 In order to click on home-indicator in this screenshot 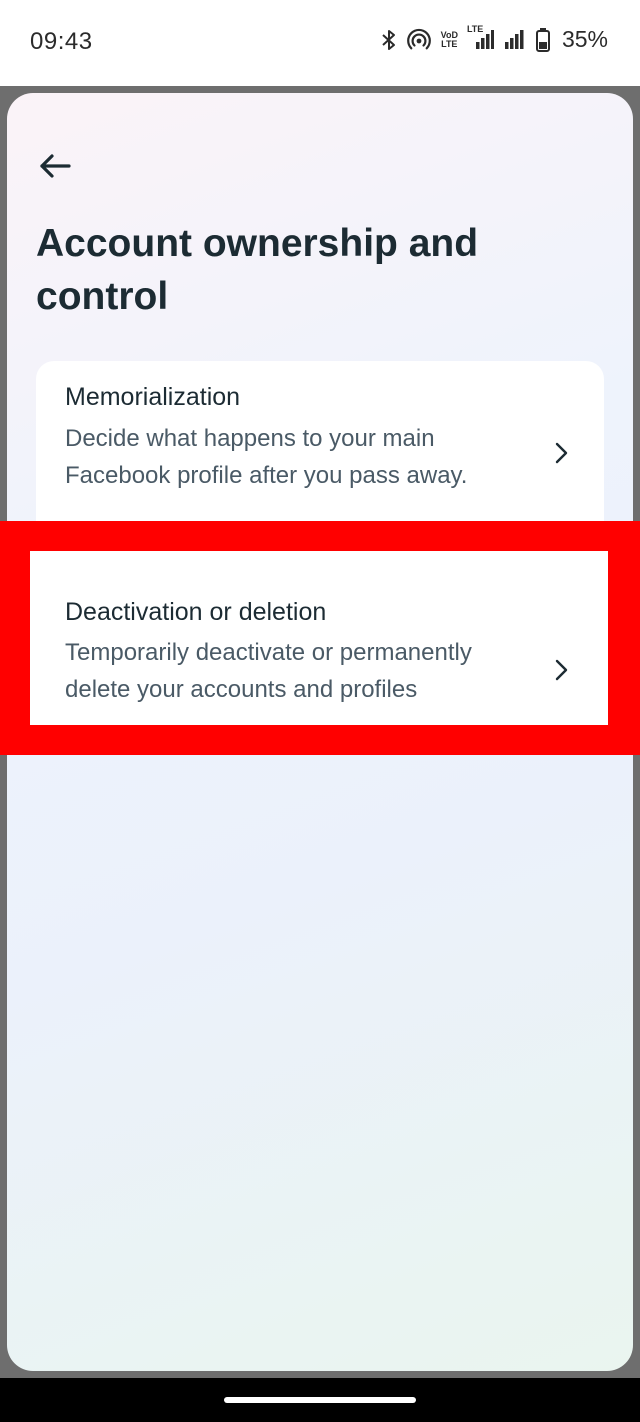, I will do `click(320, 1400)`.